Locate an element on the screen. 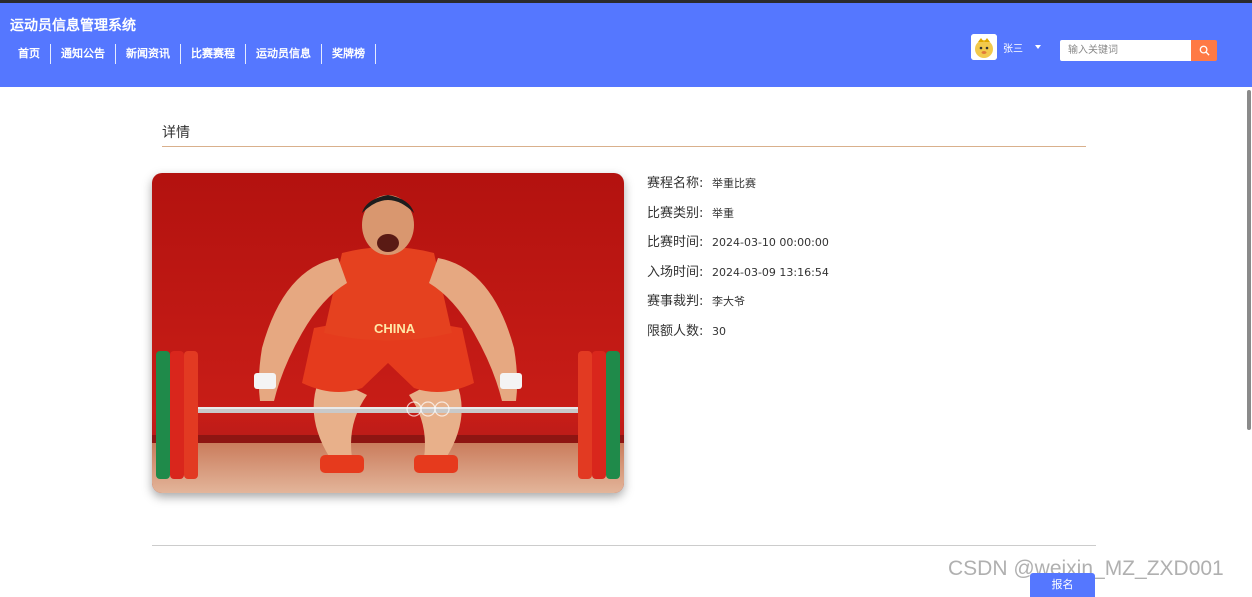  info-label: 入场时间: is located at coordinates (675, 272).